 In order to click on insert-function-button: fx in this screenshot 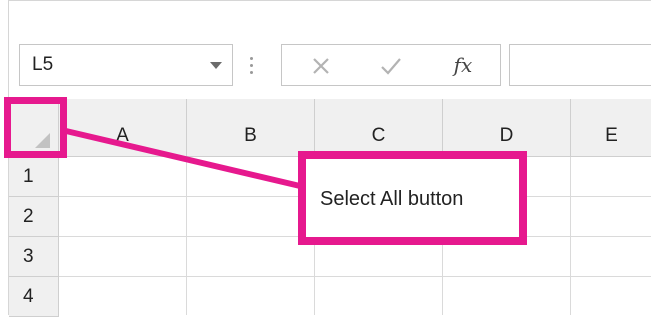, I will do `click(463, 65)`.